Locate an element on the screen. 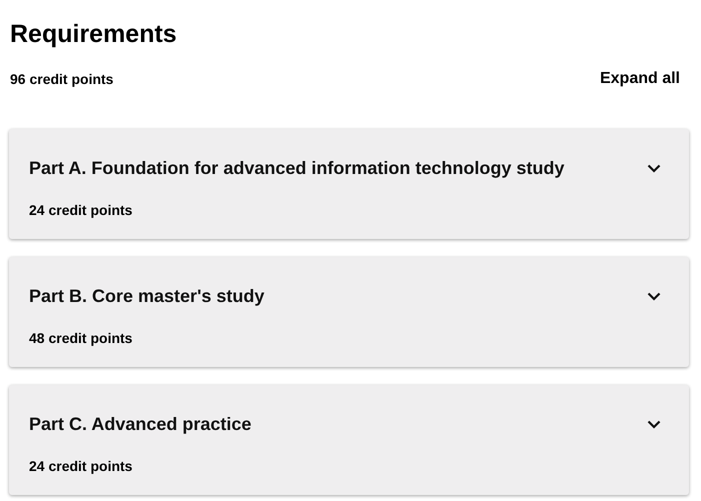  page-title: Requirements is located at coordinates (93, 34).